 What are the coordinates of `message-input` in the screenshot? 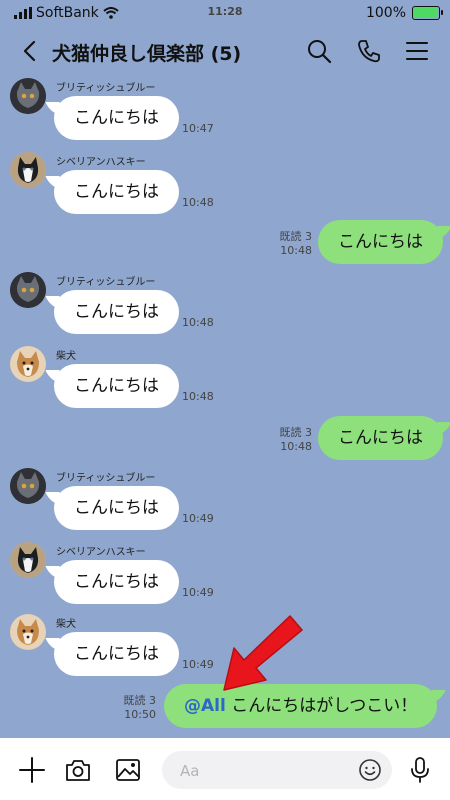 It's located at (265, 771).